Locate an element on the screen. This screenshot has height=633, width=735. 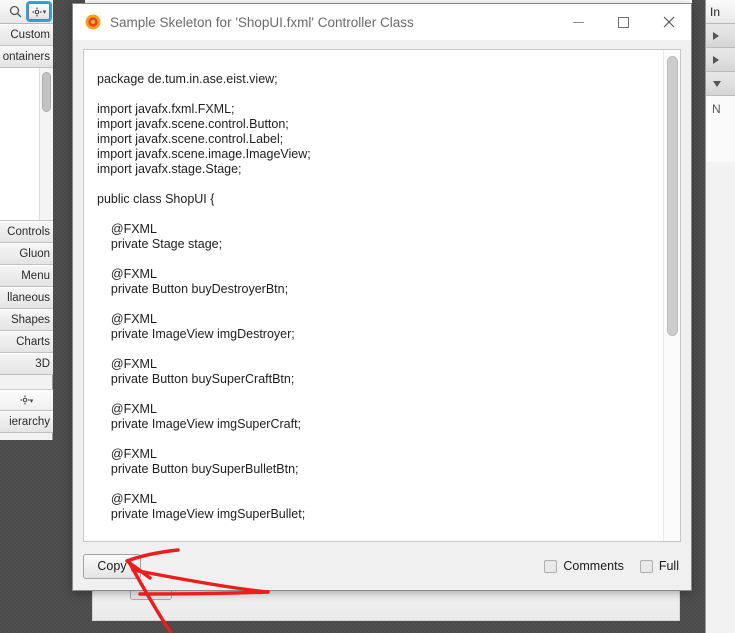
sidebar-item-charts: Charts is located at coordinates (26, 342).